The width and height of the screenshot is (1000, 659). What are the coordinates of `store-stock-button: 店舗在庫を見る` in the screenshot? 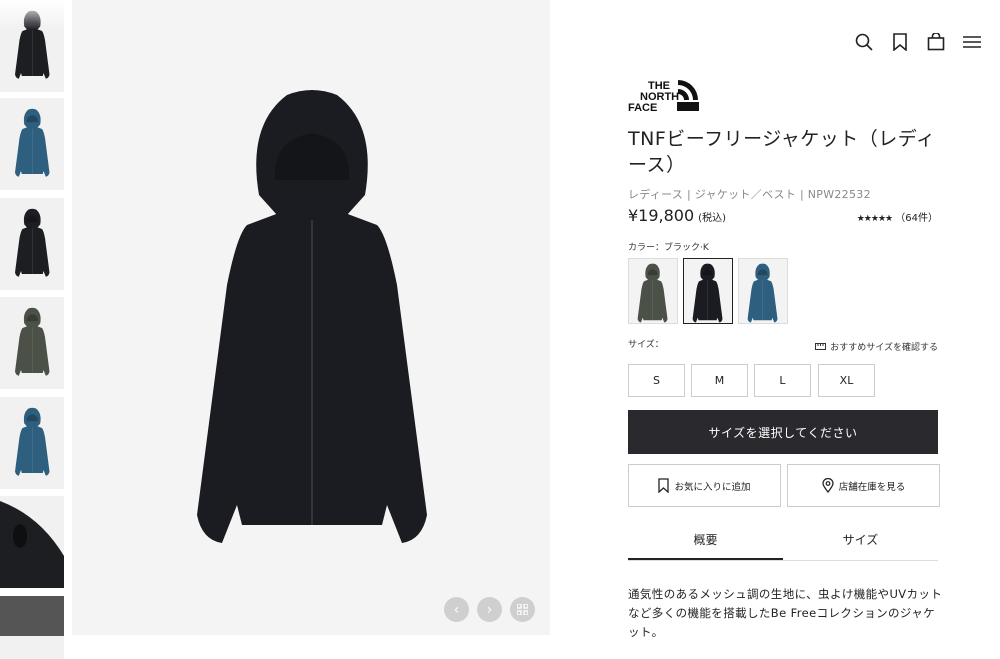 It's located at (863, 485).